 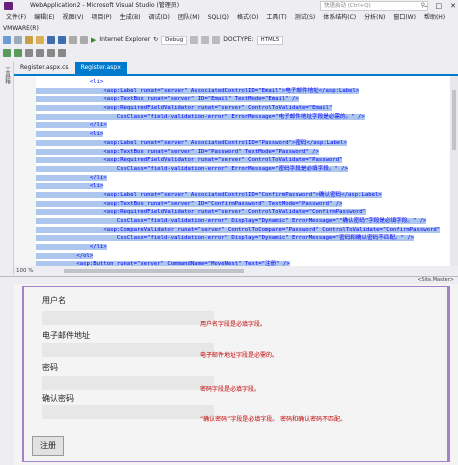 I want to click on password-error: 密码字段是必填字段。, so click(x=230, y=389).